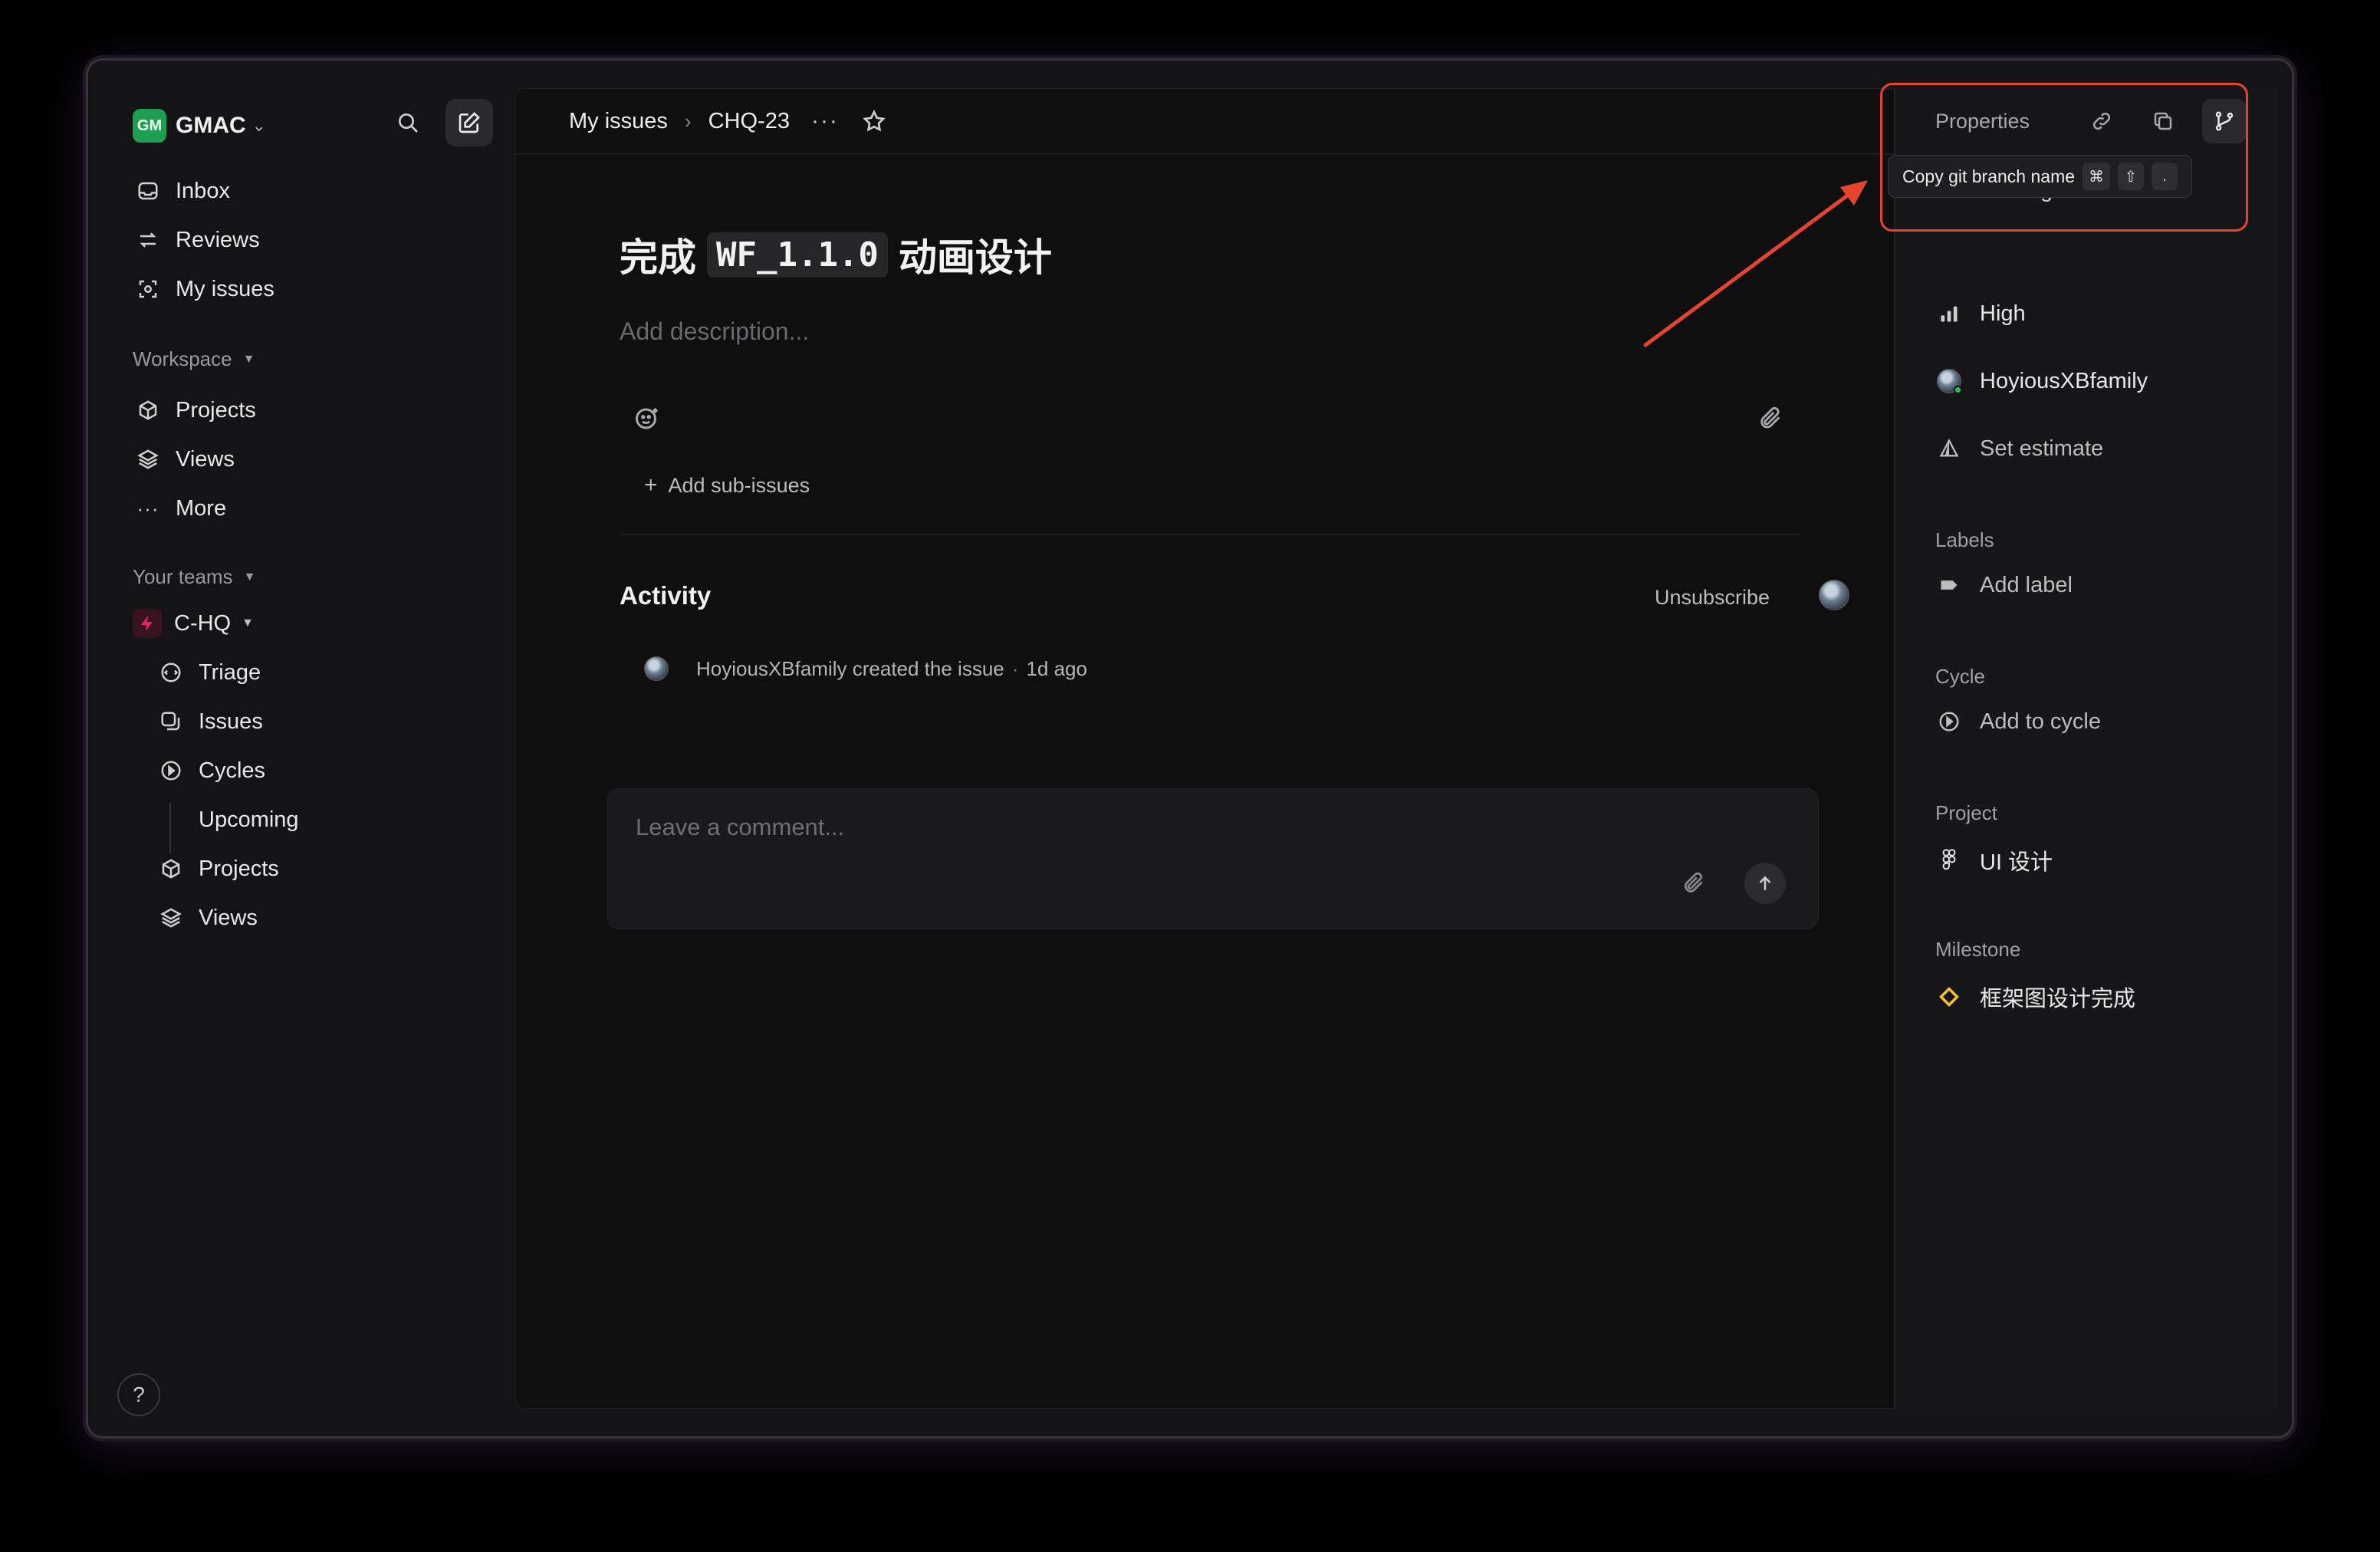 The height and width of the screenshot is (1552, 2380). Describe the element at coordinates (194, 410) in the screenshot. I see `sidebar-item-projects: Projects` at that location.